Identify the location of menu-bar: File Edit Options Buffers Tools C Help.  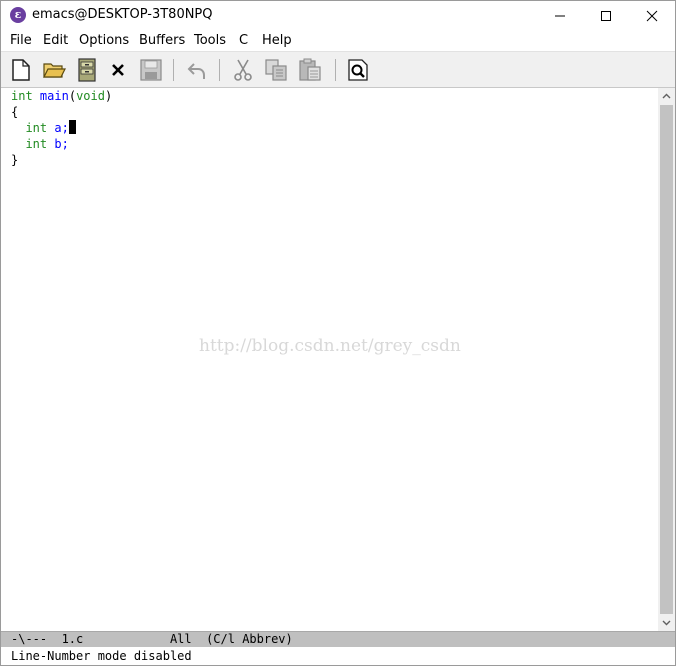
(338, 41).